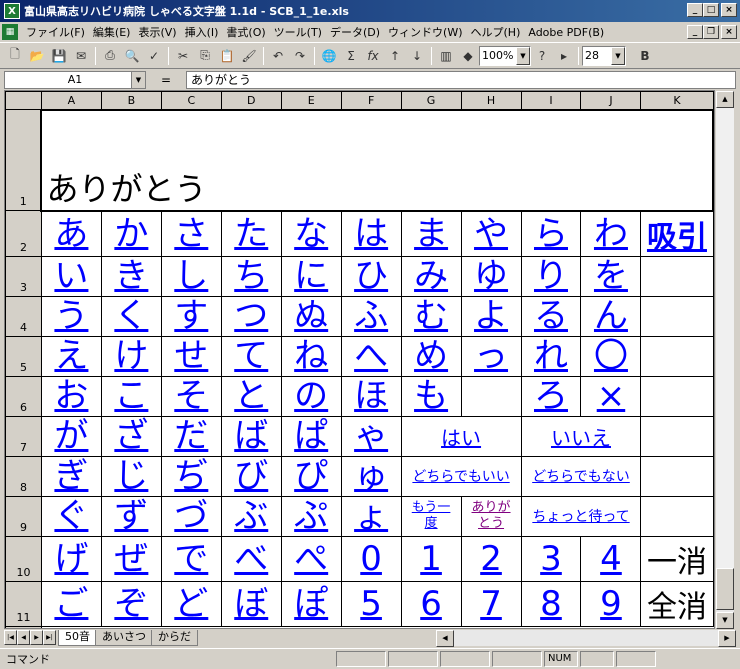 The height and width of the screenshot is (669, 740). Describe the element at coordinates (251, 516) in the screenshot. I see `kana-link: ぶ` at that location.